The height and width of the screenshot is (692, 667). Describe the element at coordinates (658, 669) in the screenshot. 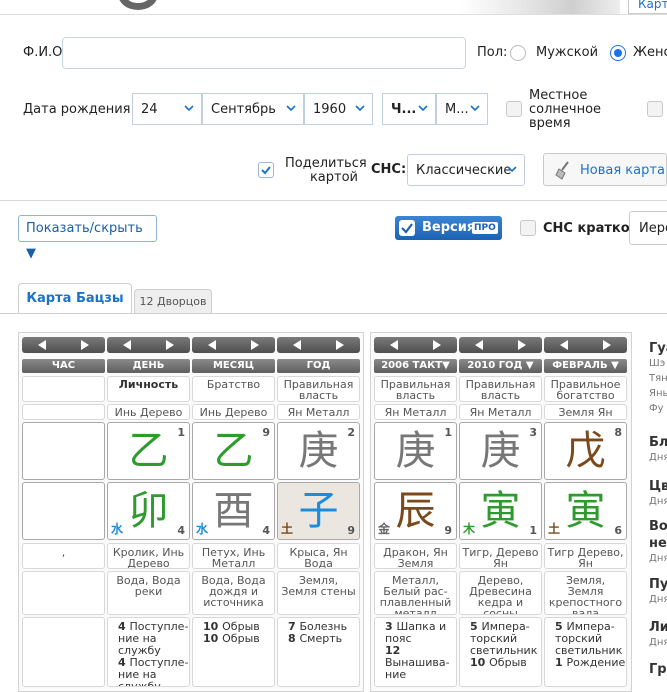

I see `side-section-title: Гра` at that location.